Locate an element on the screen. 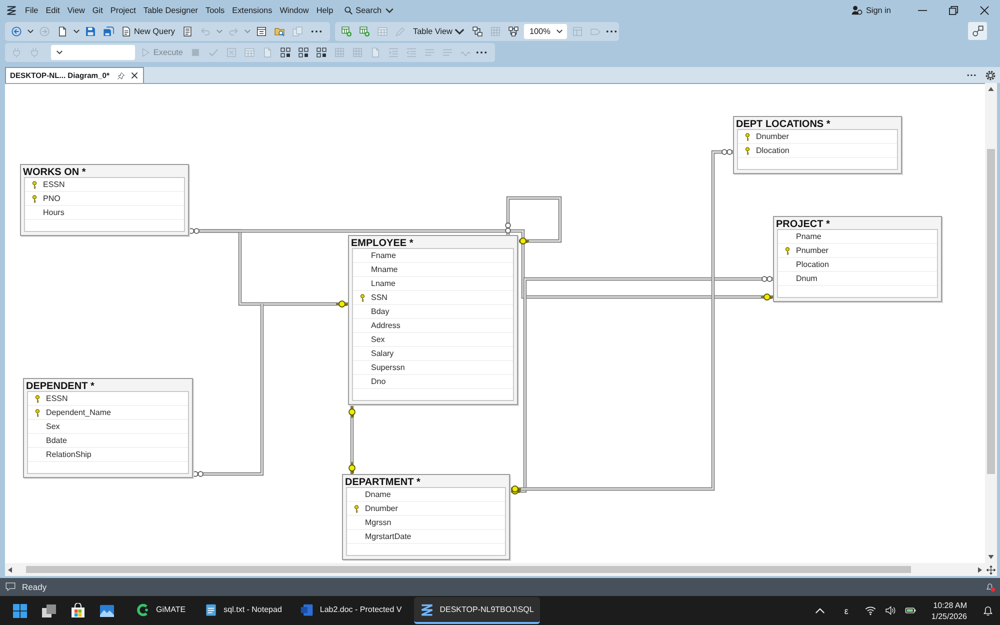  column-name: ESSN is located at coordinates (57, 398).